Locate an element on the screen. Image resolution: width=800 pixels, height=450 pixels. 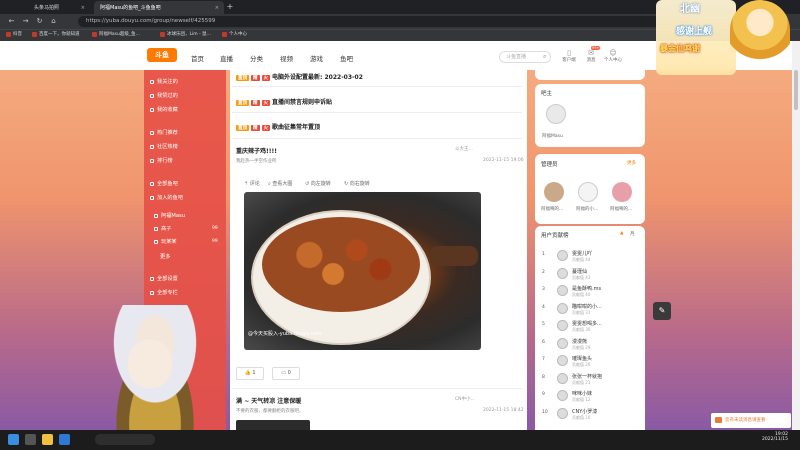
nav-yuba: 鱼吧 is located at coordinates (346, 58).